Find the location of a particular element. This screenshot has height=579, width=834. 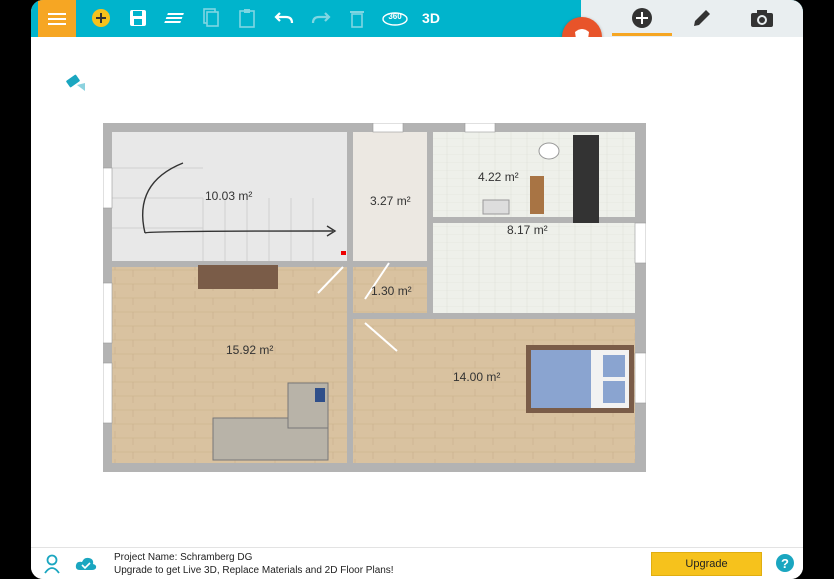

add-icon is located at coordinates (101, 18).